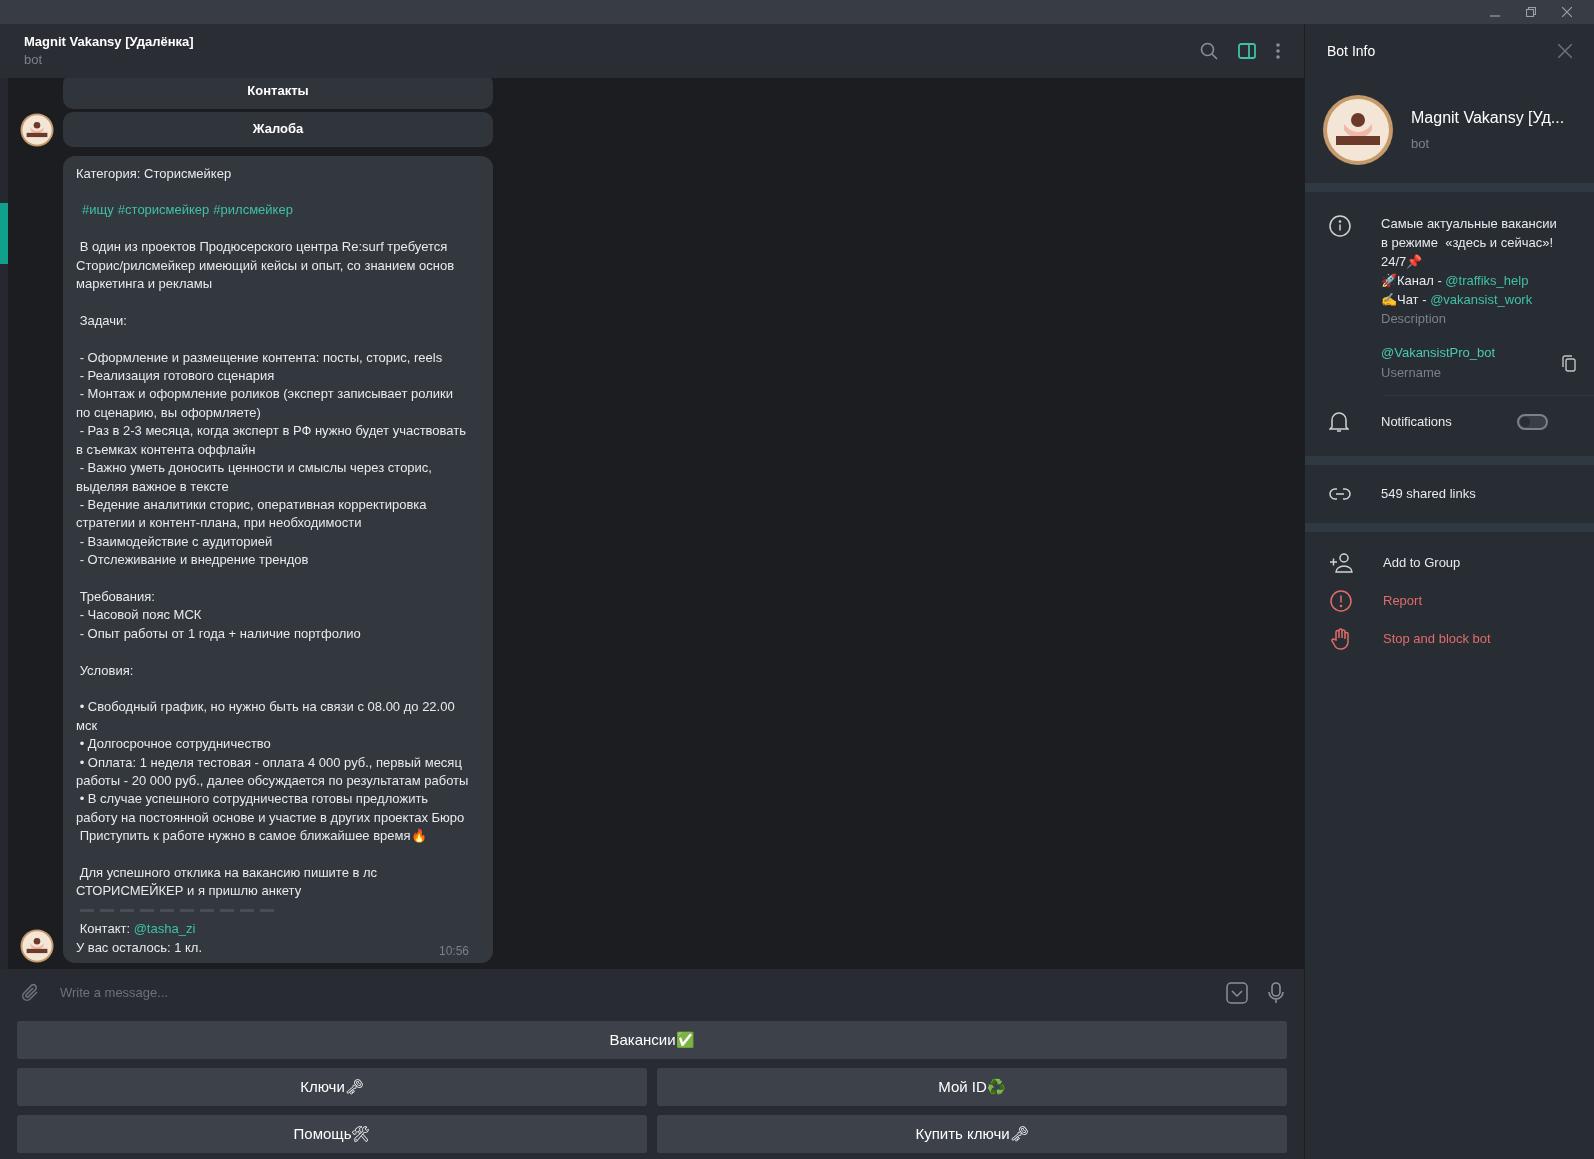 Image resolution: width=1594 pixels, height=1159 pixels. I want to click on more-icon, so click(1278, 51).